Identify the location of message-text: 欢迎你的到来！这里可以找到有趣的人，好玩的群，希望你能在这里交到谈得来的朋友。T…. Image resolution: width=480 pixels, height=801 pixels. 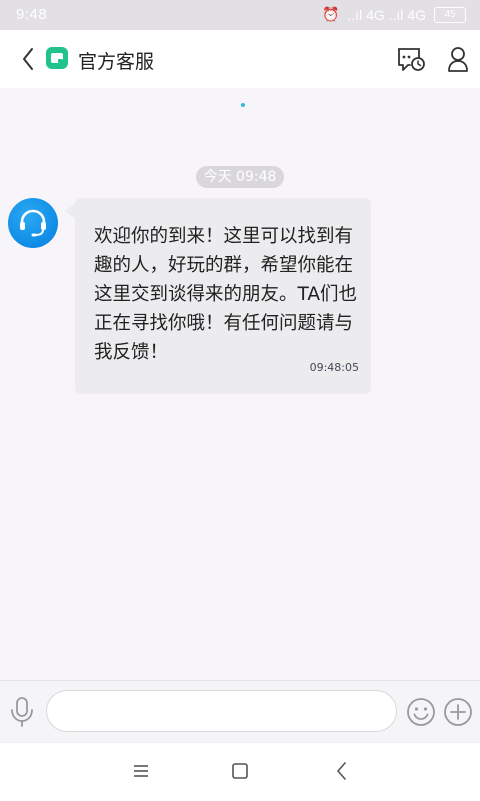
(226, 294).